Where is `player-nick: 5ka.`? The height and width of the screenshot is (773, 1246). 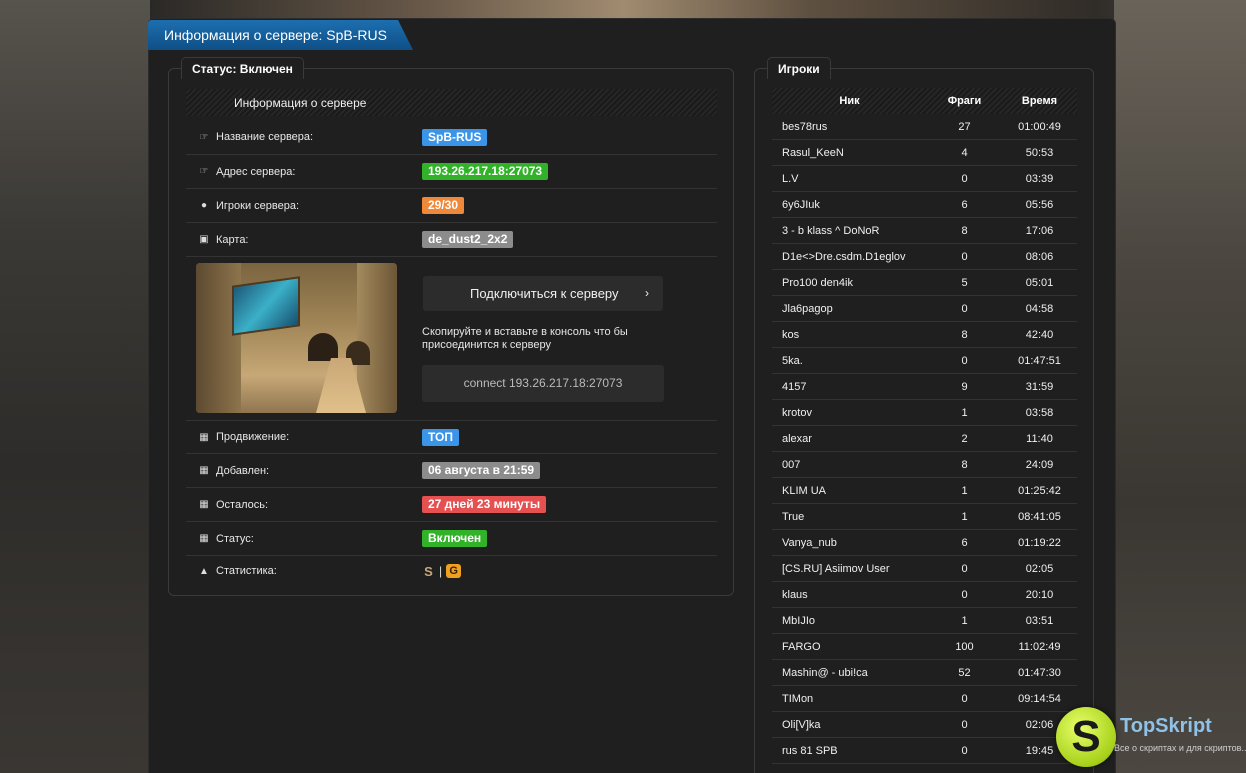 player-nick: 5ka. is located at coordinates (792, 360).